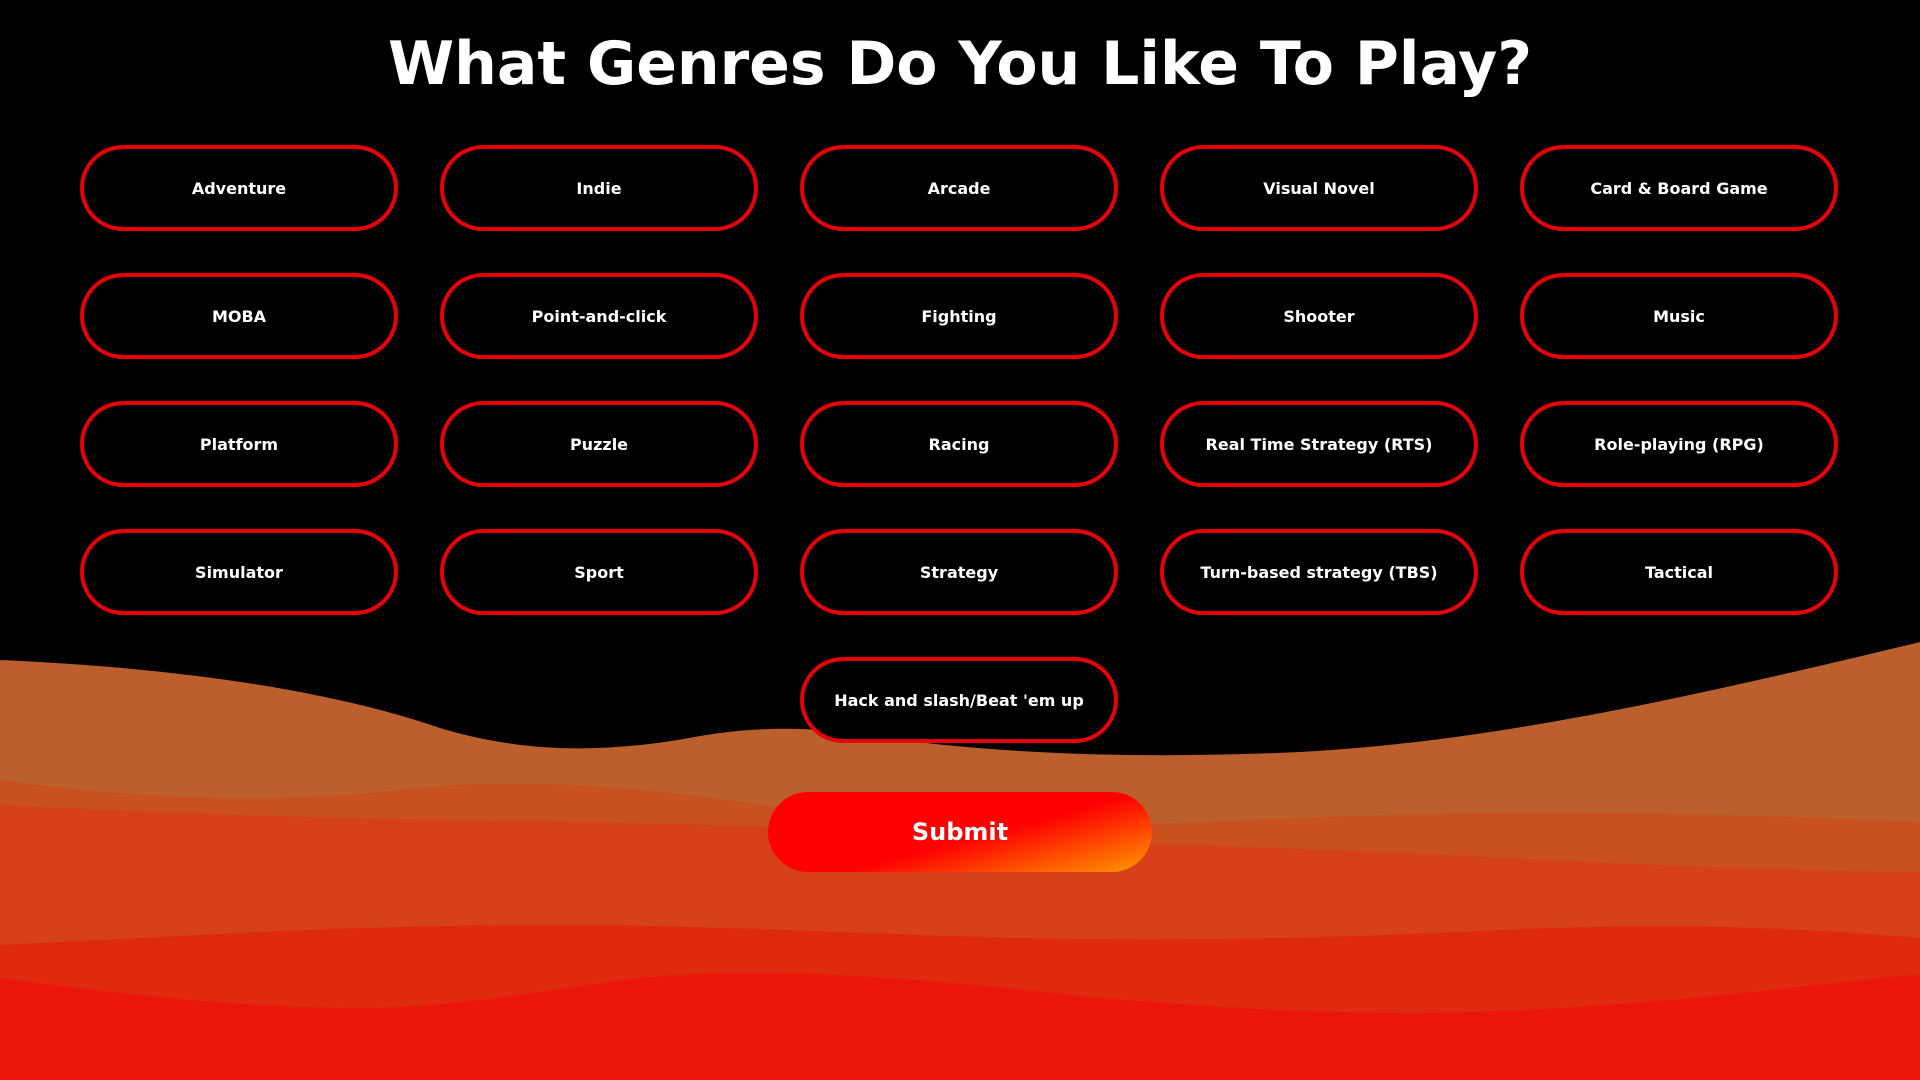 Image resolution: width=1920 pixels, height=1080 pixels. I want to click on genre-button-rts: Real Time Strategy (RTS), so click(1319, 444).